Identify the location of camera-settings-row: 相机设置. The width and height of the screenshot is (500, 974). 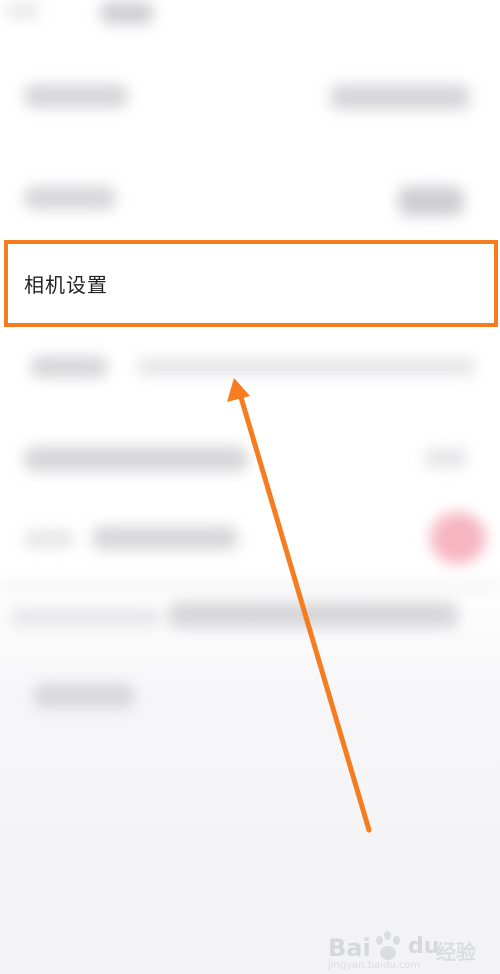
(251, 283).